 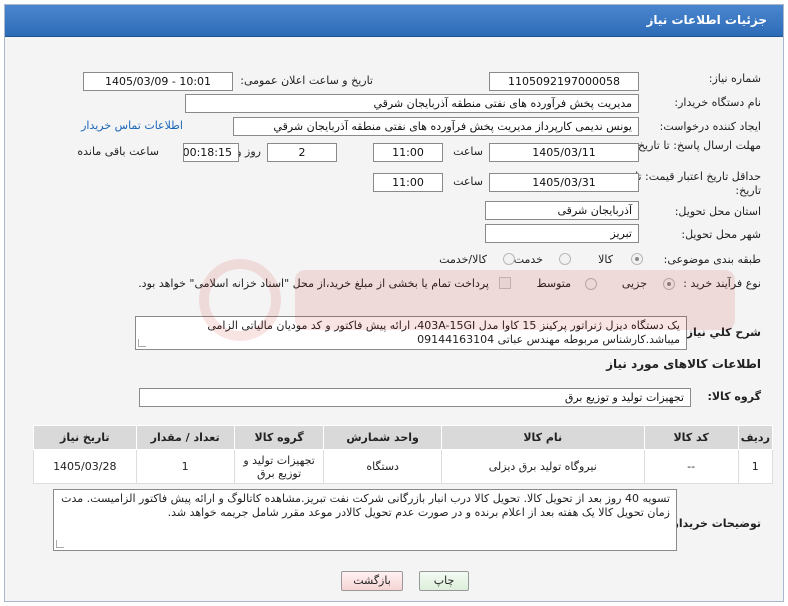 What do you see at coordinates (591, 284) in the screenshot?
I see `process-medium-radio` at bounding box center [591, 284].